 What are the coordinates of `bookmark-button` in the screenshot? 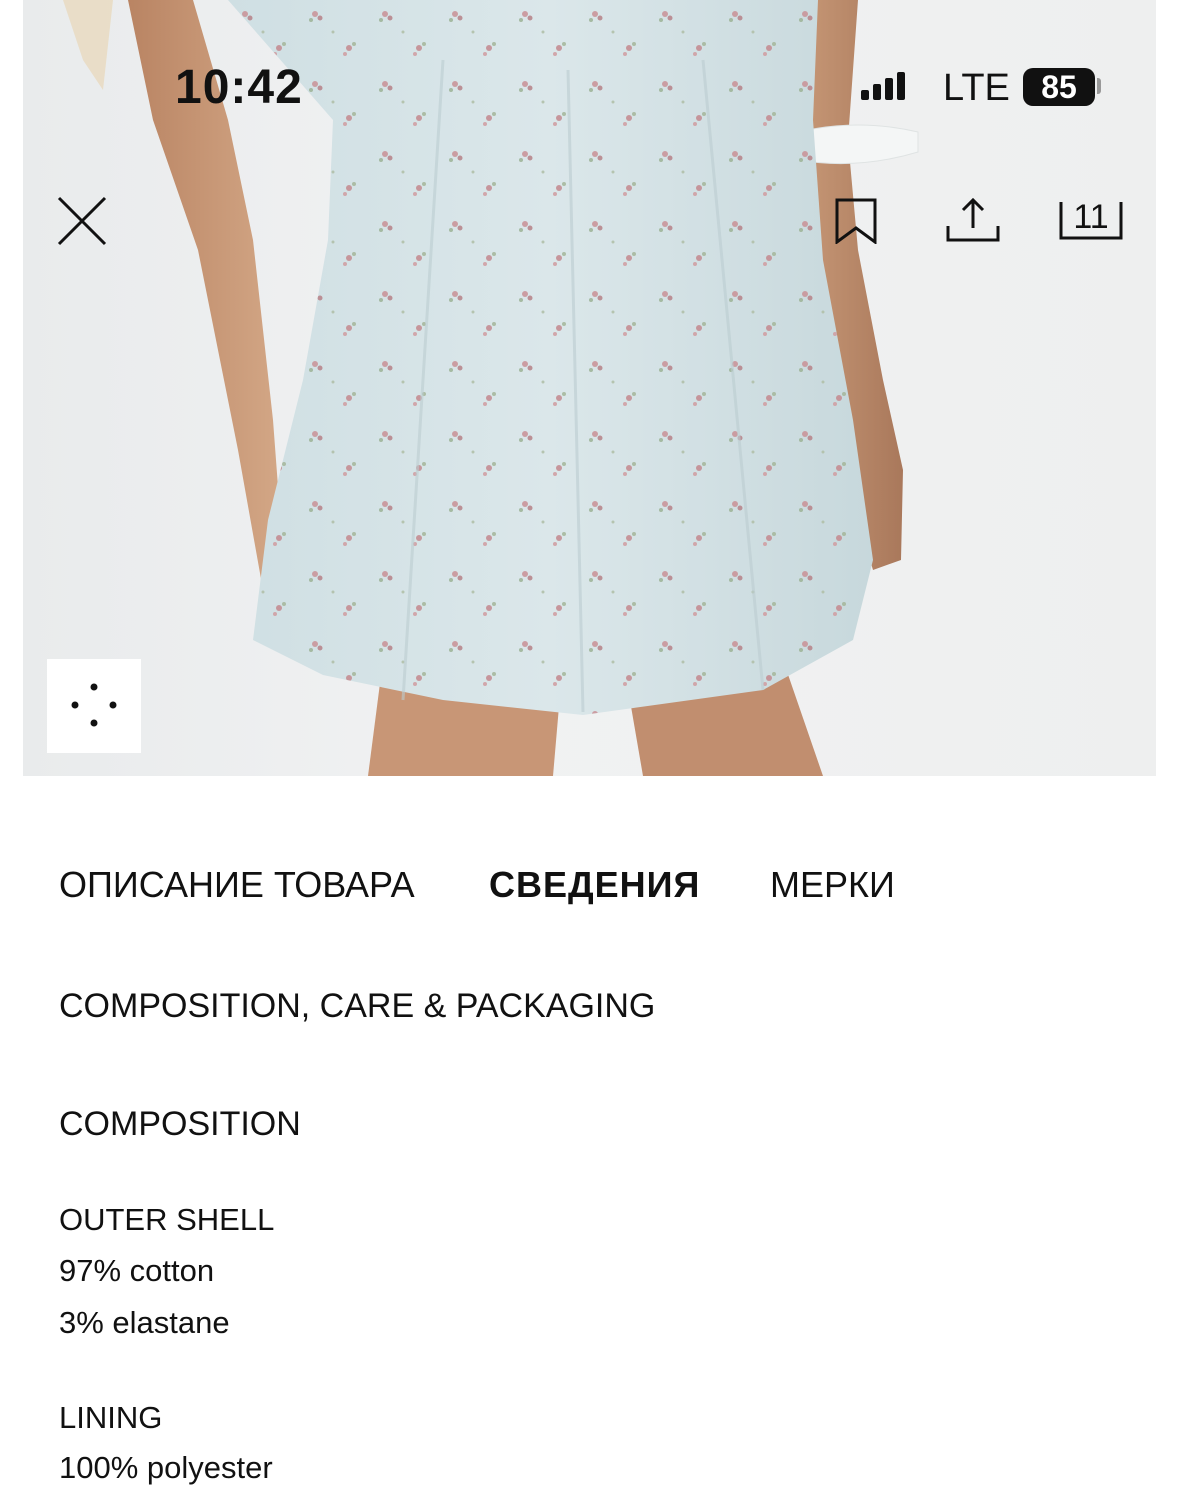 It's located at (856, 221).